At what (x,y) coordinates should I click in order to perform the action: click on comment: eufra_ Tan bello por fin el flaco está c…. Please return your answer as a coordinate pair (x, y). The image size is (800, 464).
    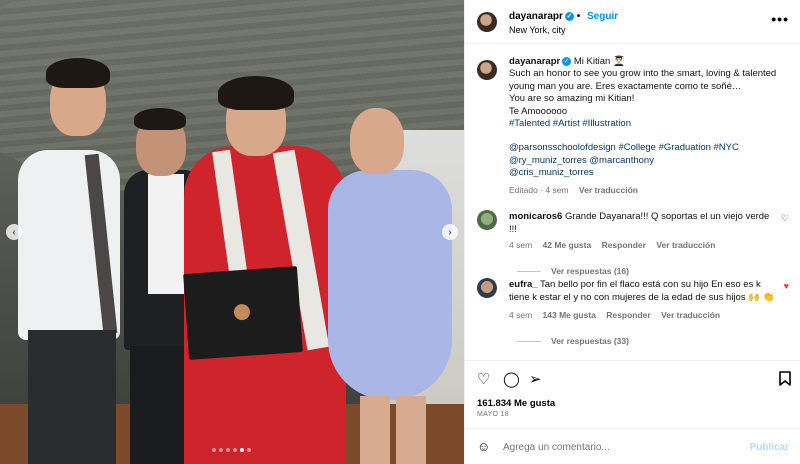
    Looking at the image, I should click on (633, 312).